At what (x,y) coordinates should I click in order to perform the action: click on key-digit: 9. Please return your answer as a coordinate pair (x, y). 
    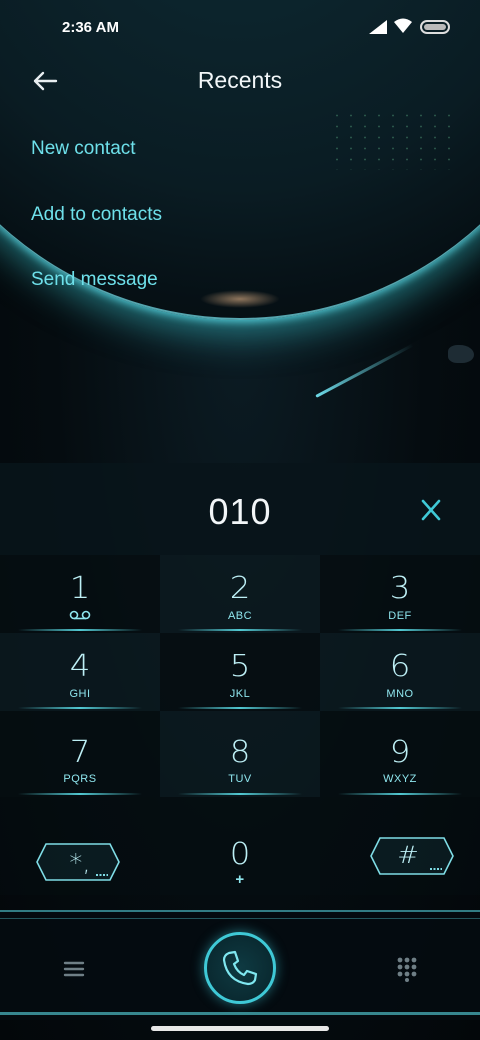
    Looking at the image, I should click on (400, 752).